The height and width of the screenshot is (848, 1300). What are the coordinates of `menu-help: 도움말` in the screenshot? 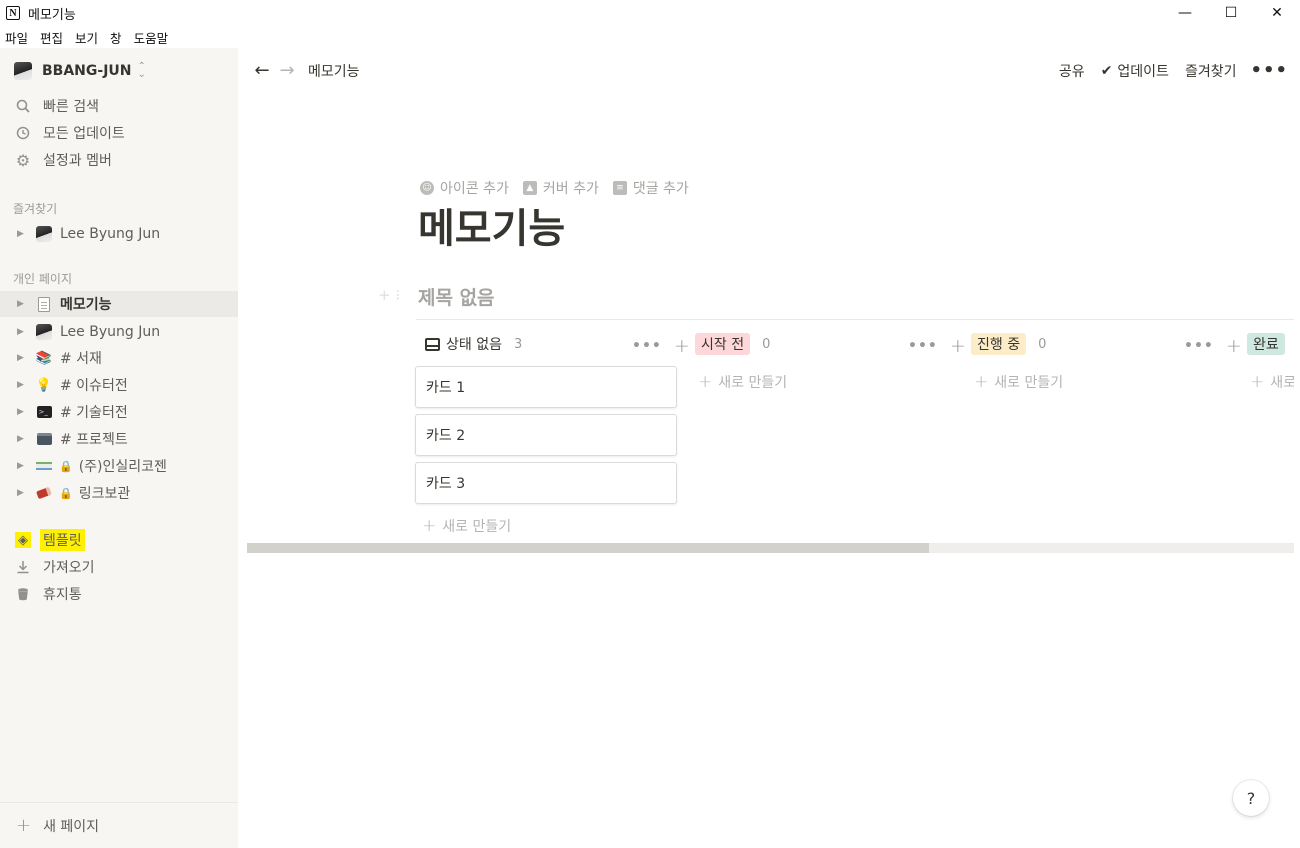 It's located at (151, 37).